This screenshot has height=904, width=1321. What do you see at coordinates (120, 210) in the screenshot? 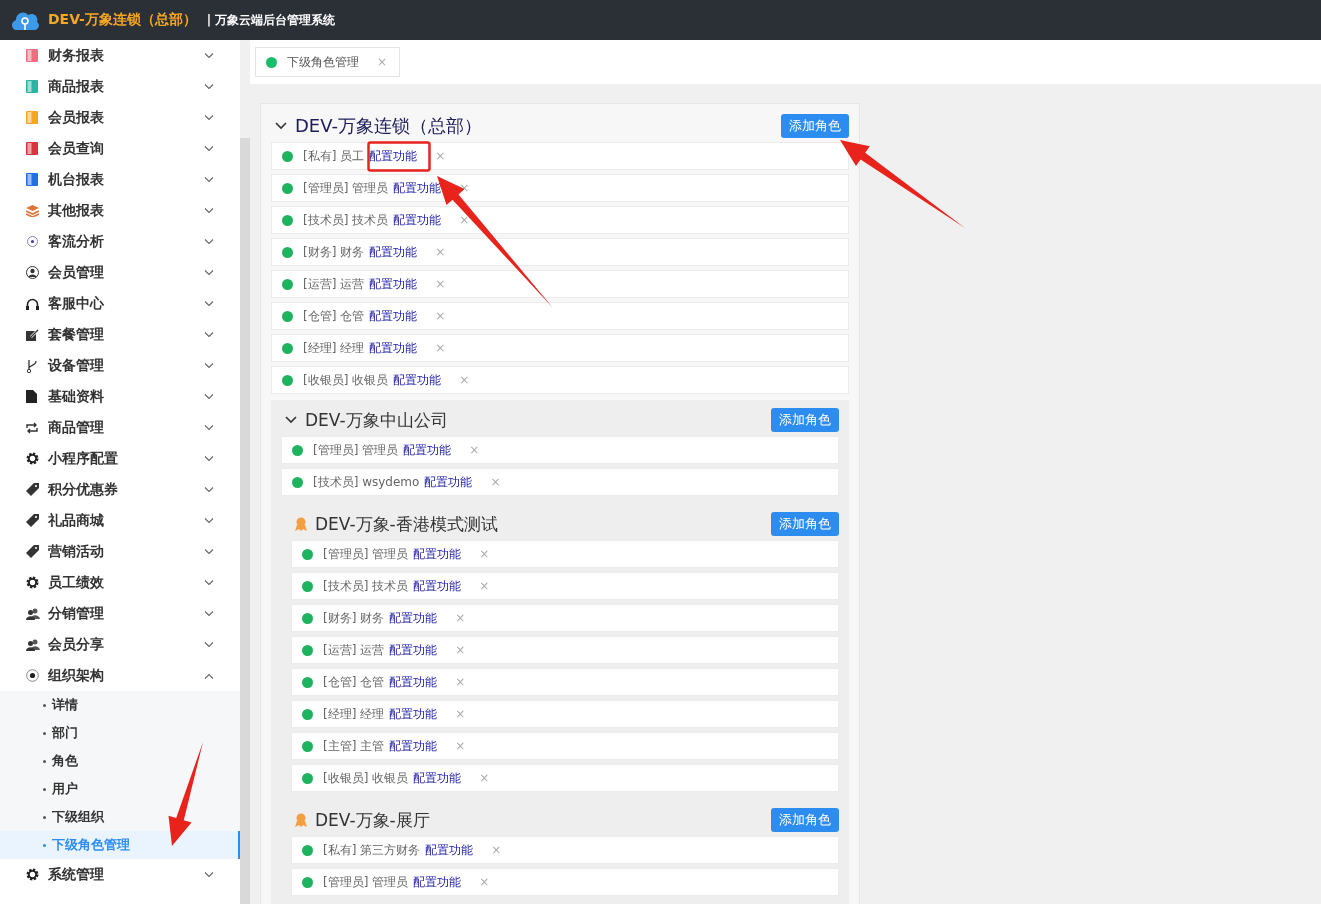
I see `menu-item: 其他报表` at bounding box center [120, 210].